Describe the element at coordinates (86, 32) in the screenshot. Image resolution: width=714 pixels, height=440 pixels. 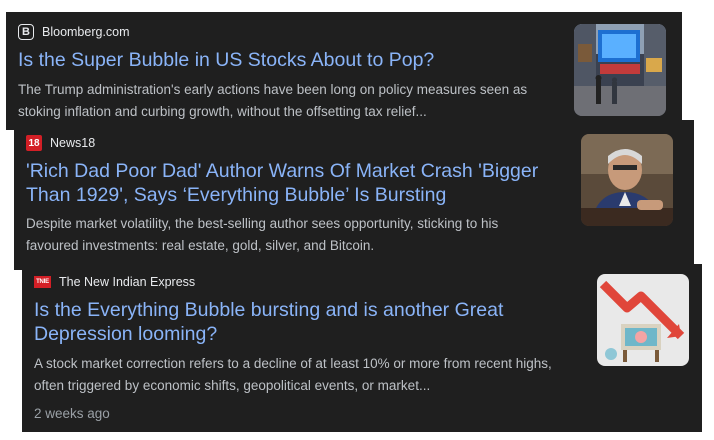
I see `source-name: Bloomberg.com` at that location.